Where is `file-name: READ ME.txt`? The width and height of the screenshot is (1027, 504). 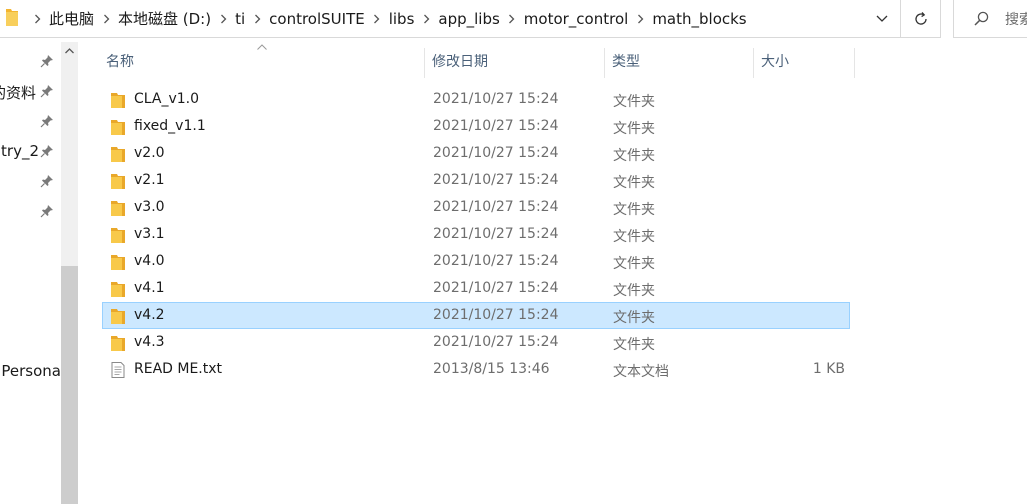 file-name: READ ME.txt is located at coordinates (178, 369).